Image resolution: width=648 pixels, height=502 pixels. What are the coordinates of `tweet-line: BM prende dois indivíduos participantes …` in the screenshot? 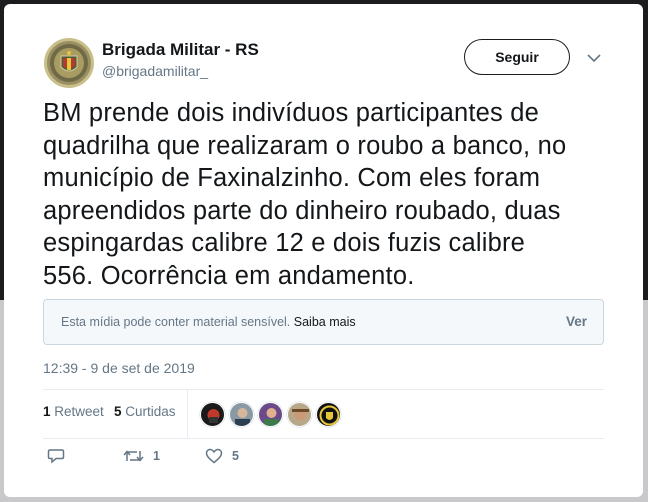 It's located at (291, 113).